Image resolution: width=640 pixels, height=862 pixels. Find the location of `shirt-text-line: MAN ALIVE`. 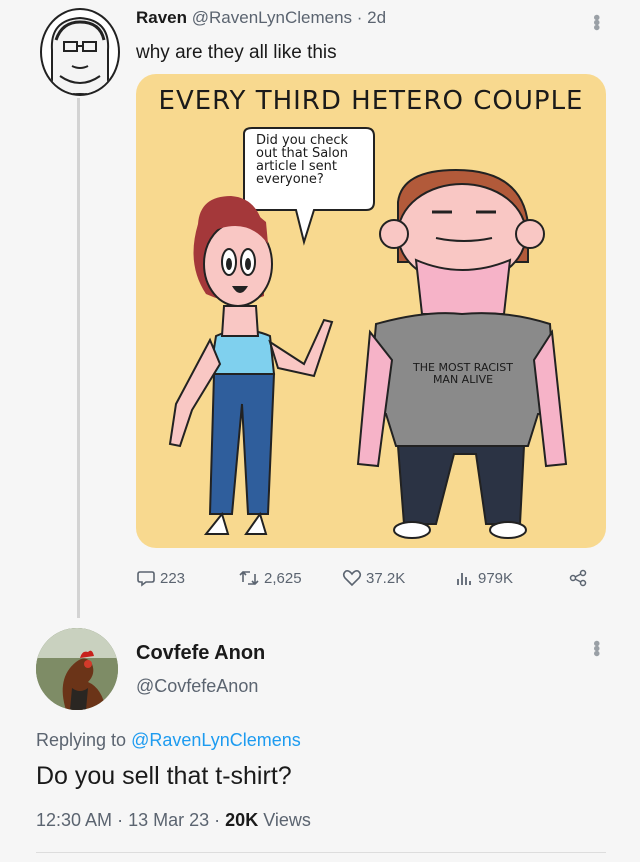

shirt-text-line: MAN ALIVE is located at coordinates (463, 379).